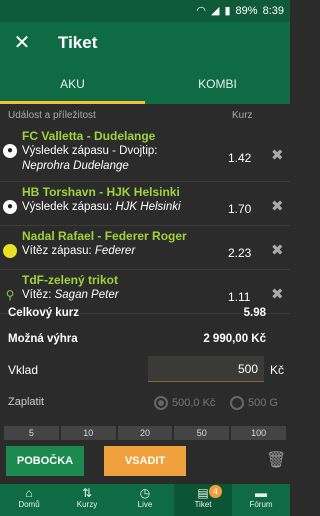 Image resolution: width=320 pixels, height=516 pixels. What do you see at coordinates (240, 158) in the screenshot?
I see `bet-odds: 1.42` at bounding box center [240, 158].